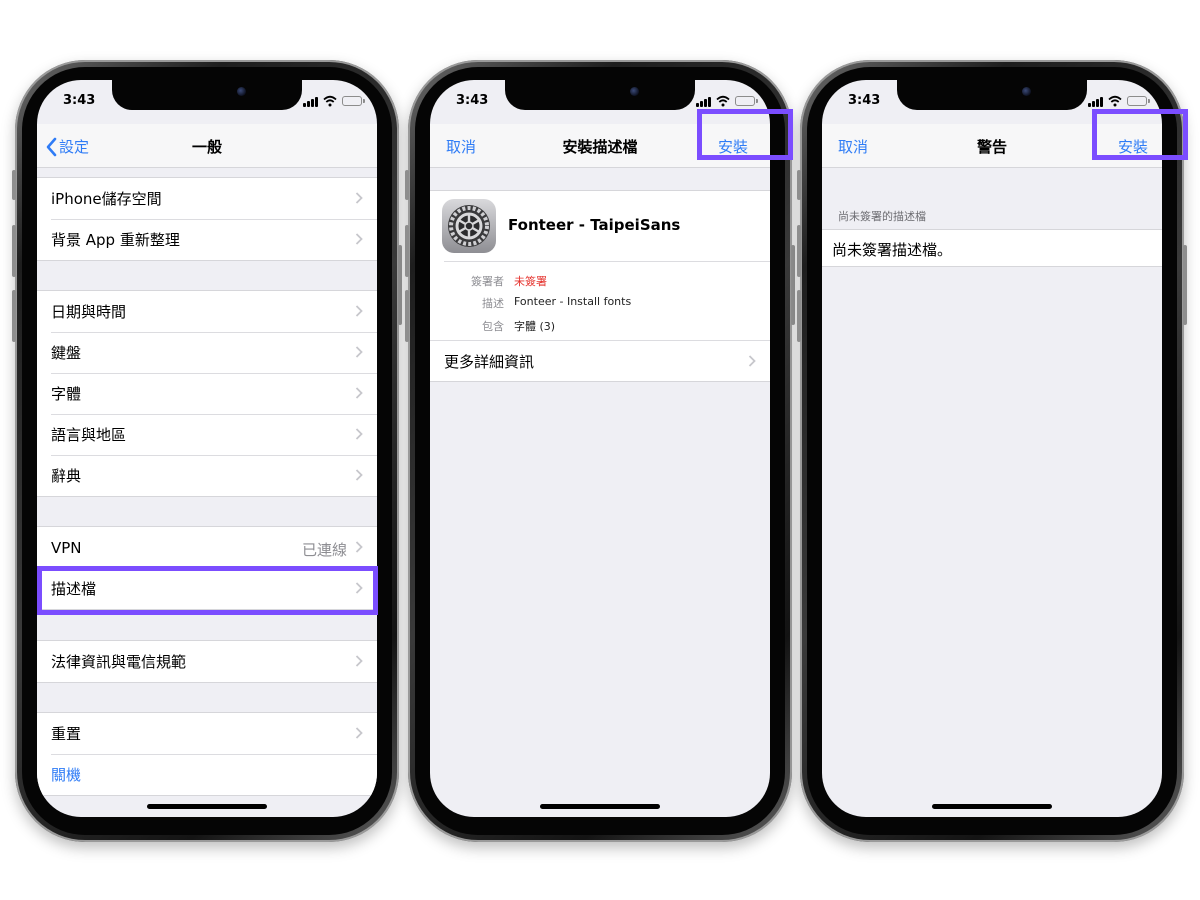 The image size is (1200, 900). I want to click on row-fonts: 字體, so click(207, 393).